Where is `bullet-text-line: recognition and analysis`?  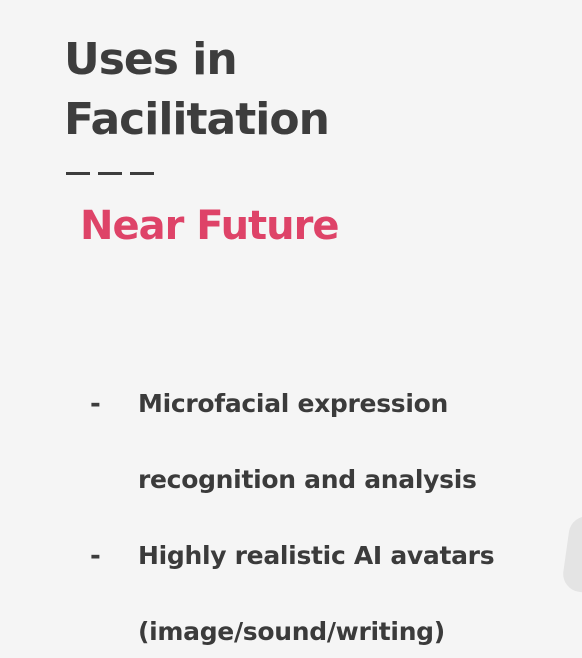 bullet-text-line: recognition and analysis is located at coordinates (307, 479).